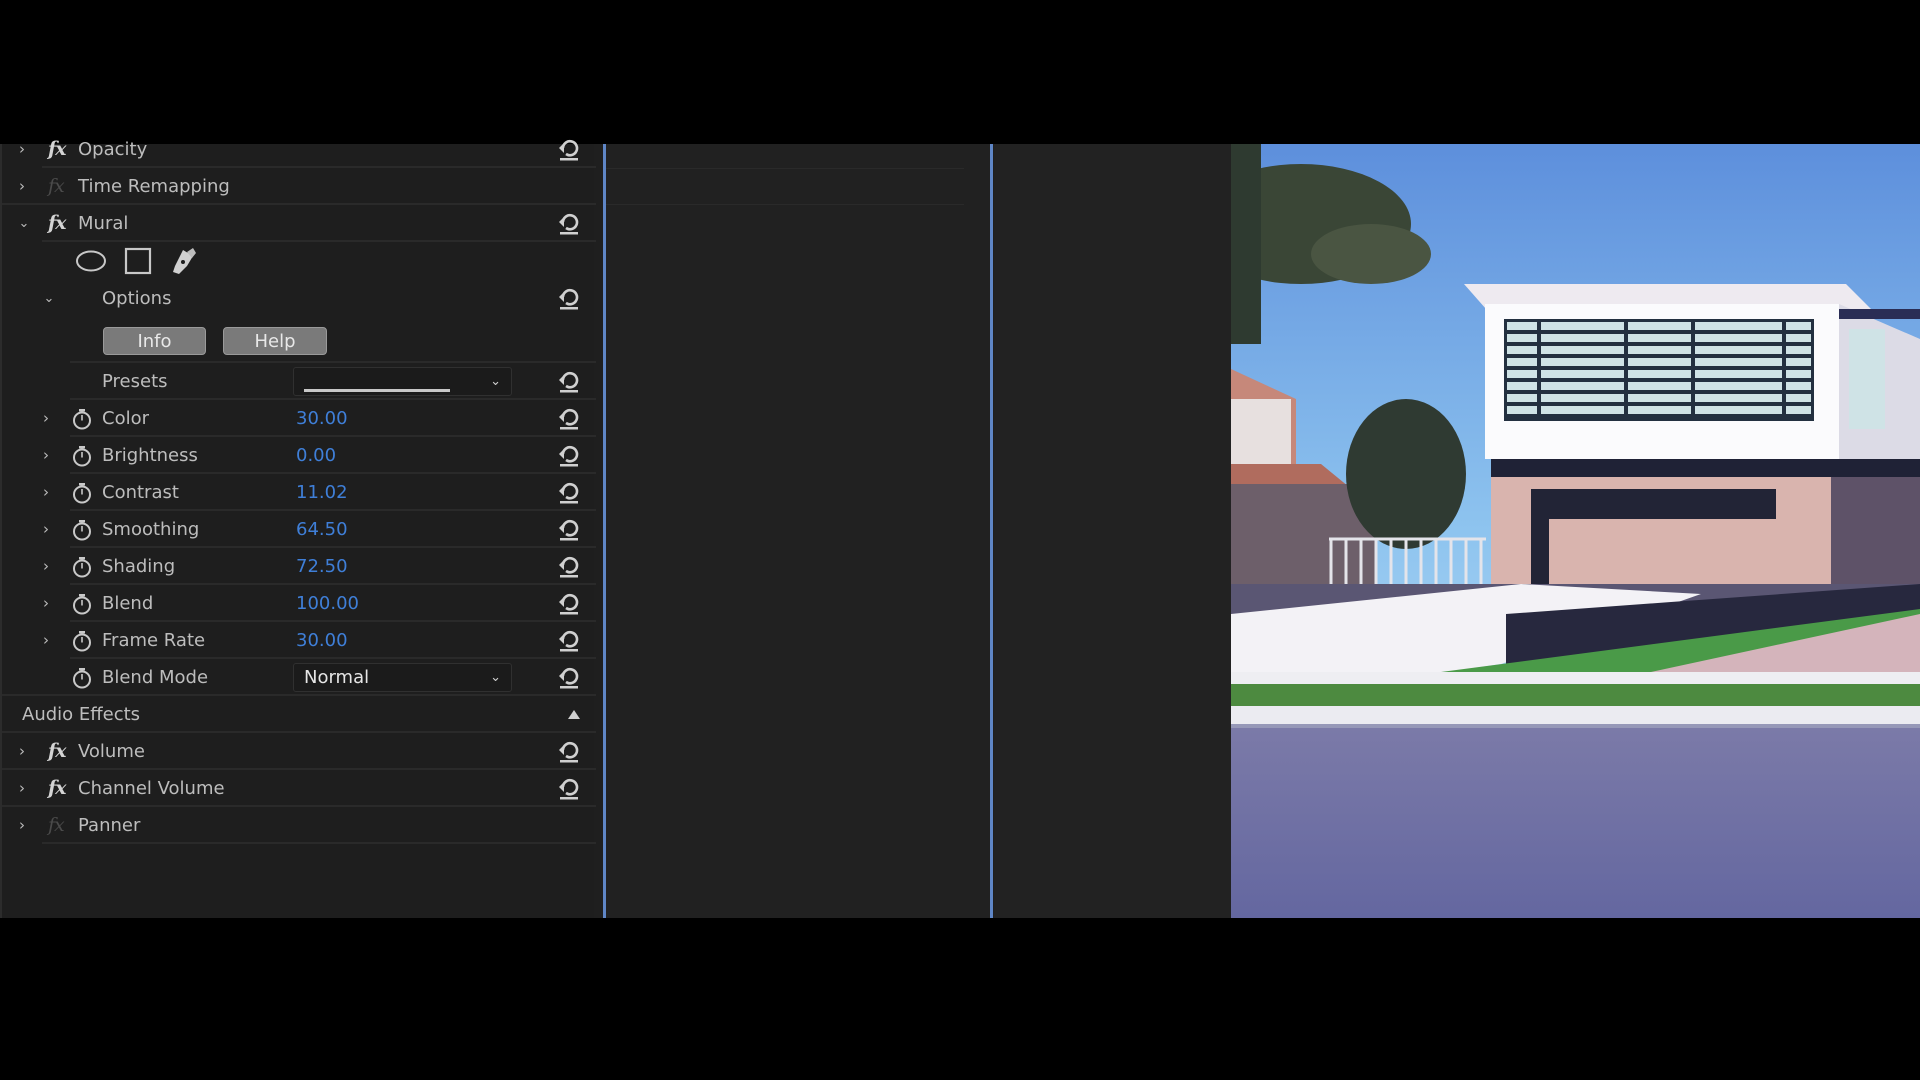  Describe the element at coordinates (91, 261) in the screenshot. I see `ellipse-mask-icon` at that location.